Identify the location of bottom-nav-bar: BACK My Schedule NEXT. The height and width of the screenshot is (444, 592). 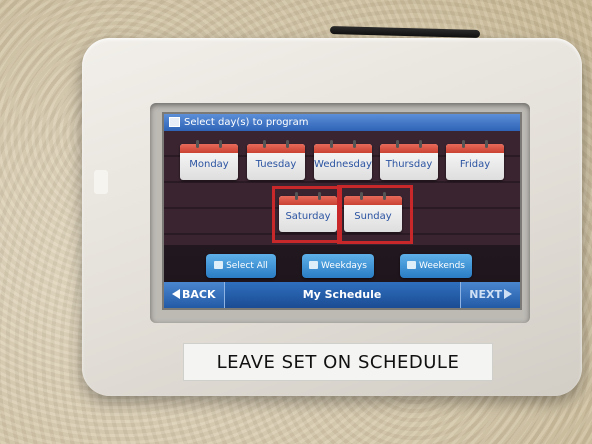
(342, 295).